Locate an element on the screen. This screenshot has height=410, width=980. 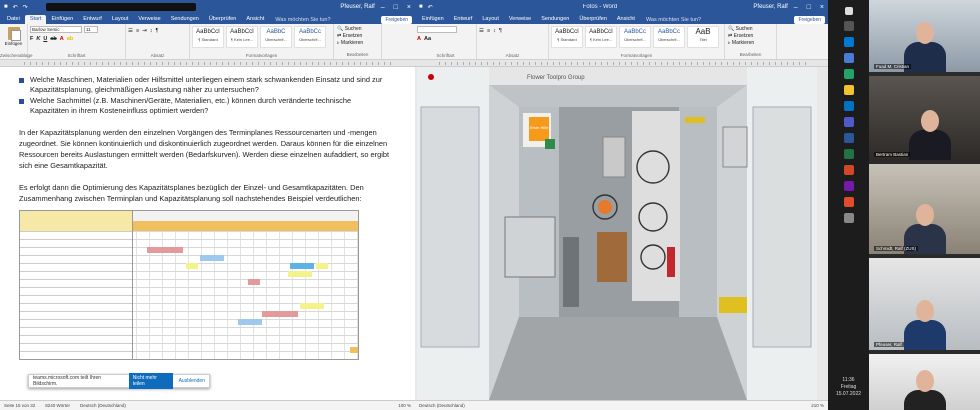
redo-icon: ↷ is located at coordinates (25, 7).